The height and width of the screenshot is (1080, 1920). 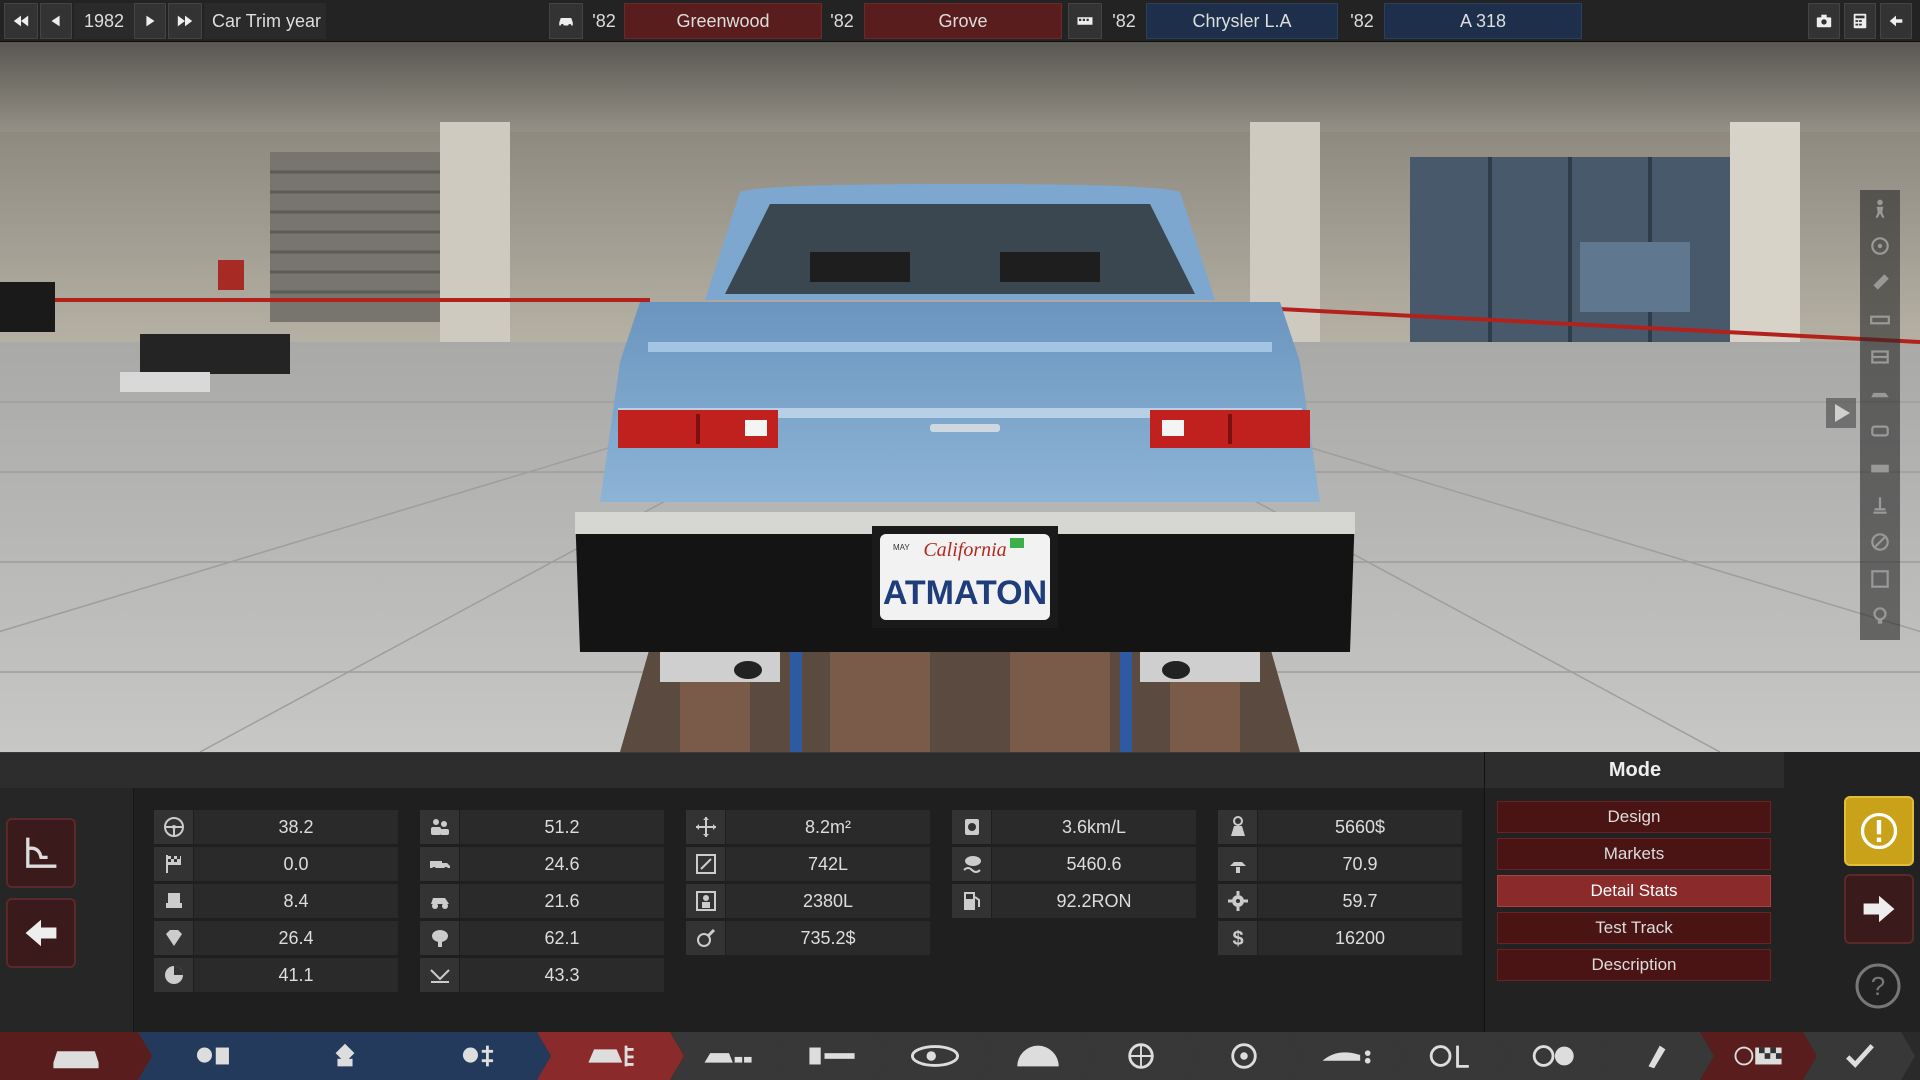 What do you see at coordinates (1758, 1056) in the screenshot?
I see `tab-testing` at bounding box center [1758, 1056].